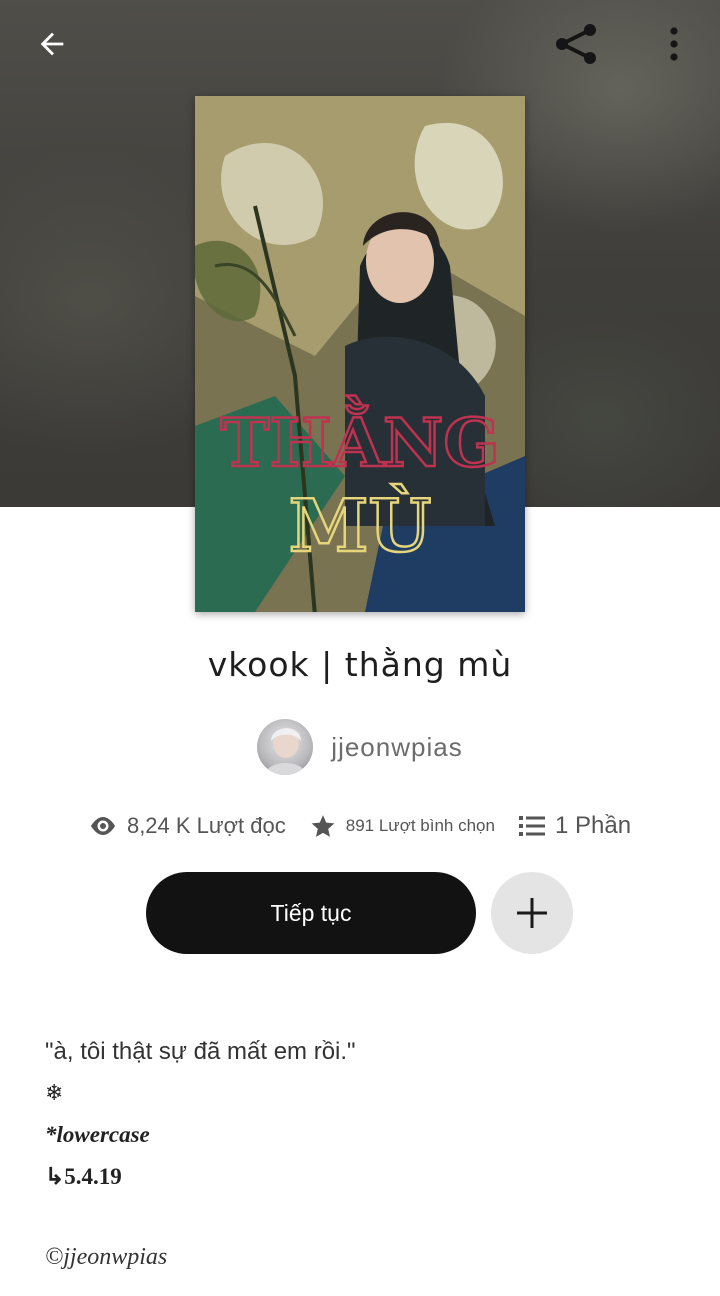 This screenshot has height=1296, width=720. What do you see at coordinates (311, 913) in the screenshot?
I see `continue-reading-button: Tiếp tục` at bounding box center [311, 913].